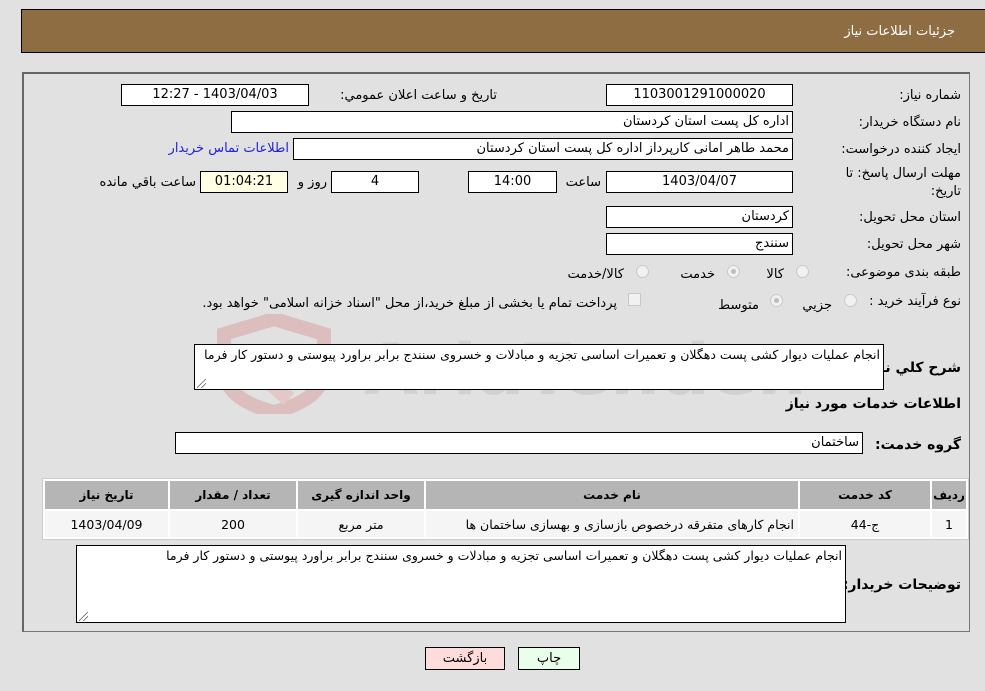  Describe the element at coordinates (949, 524) in the screenshot. I see `cell-row-number: 1` at that location.